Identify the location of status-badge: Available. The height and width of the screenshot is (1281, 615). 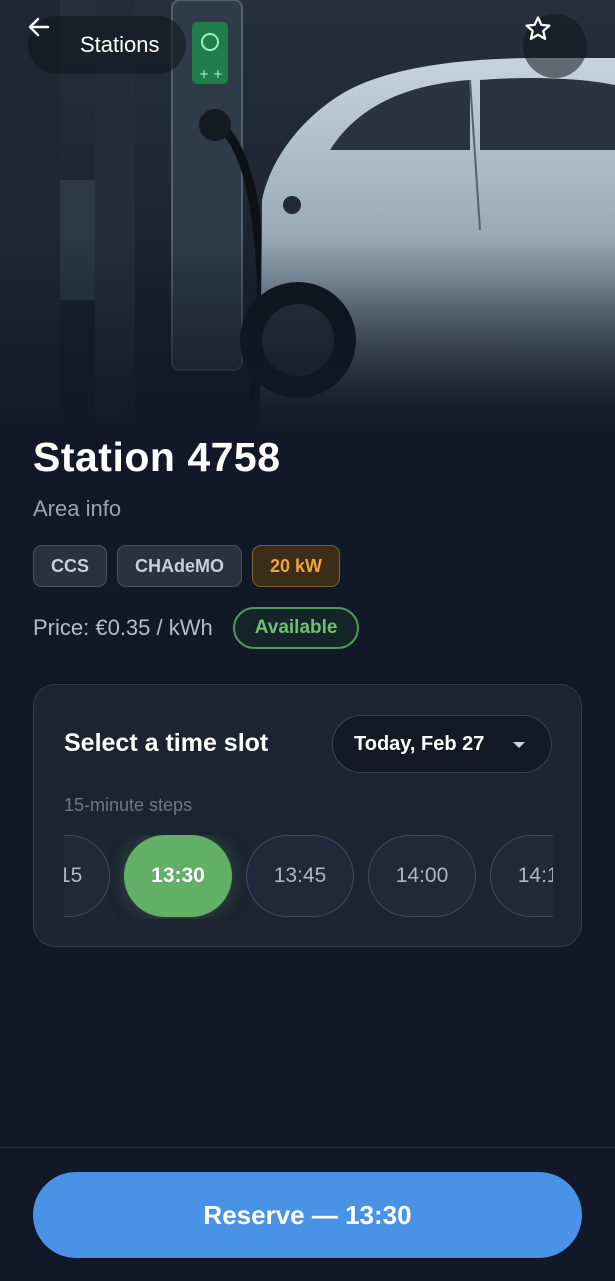
(296, 628).